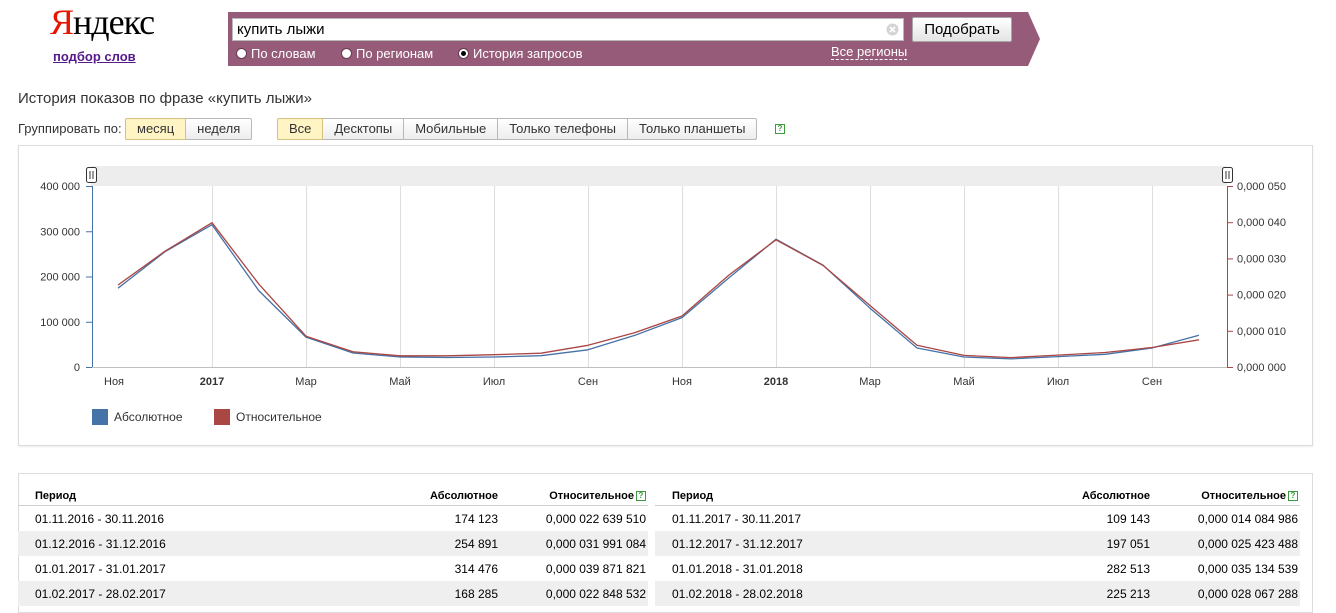 Image resolution: width=1336 pixels, height=613 pixels. What do you see at coordinates (1225, 593) in the screenshot?
I see `cell-relative: 0,000 028 067 288` at bounding box center [1225, 593].